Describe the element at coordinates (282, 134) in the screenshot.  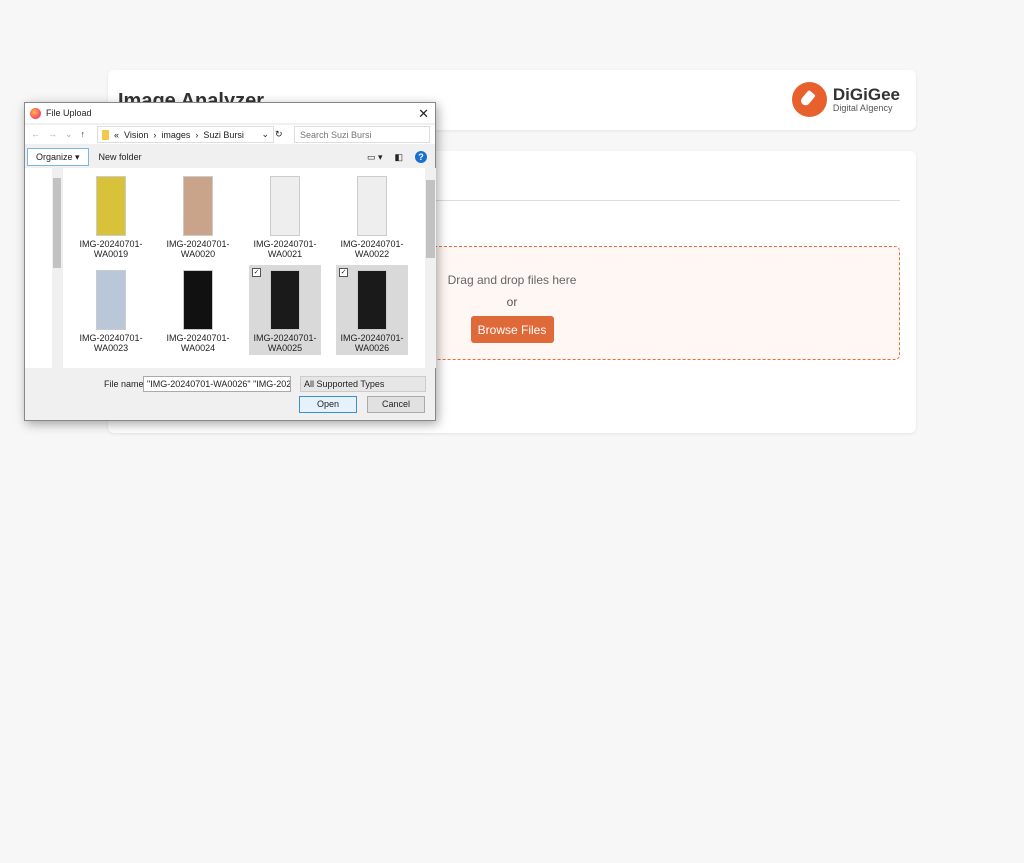
I see `refresh-icon: ↻` at that location.